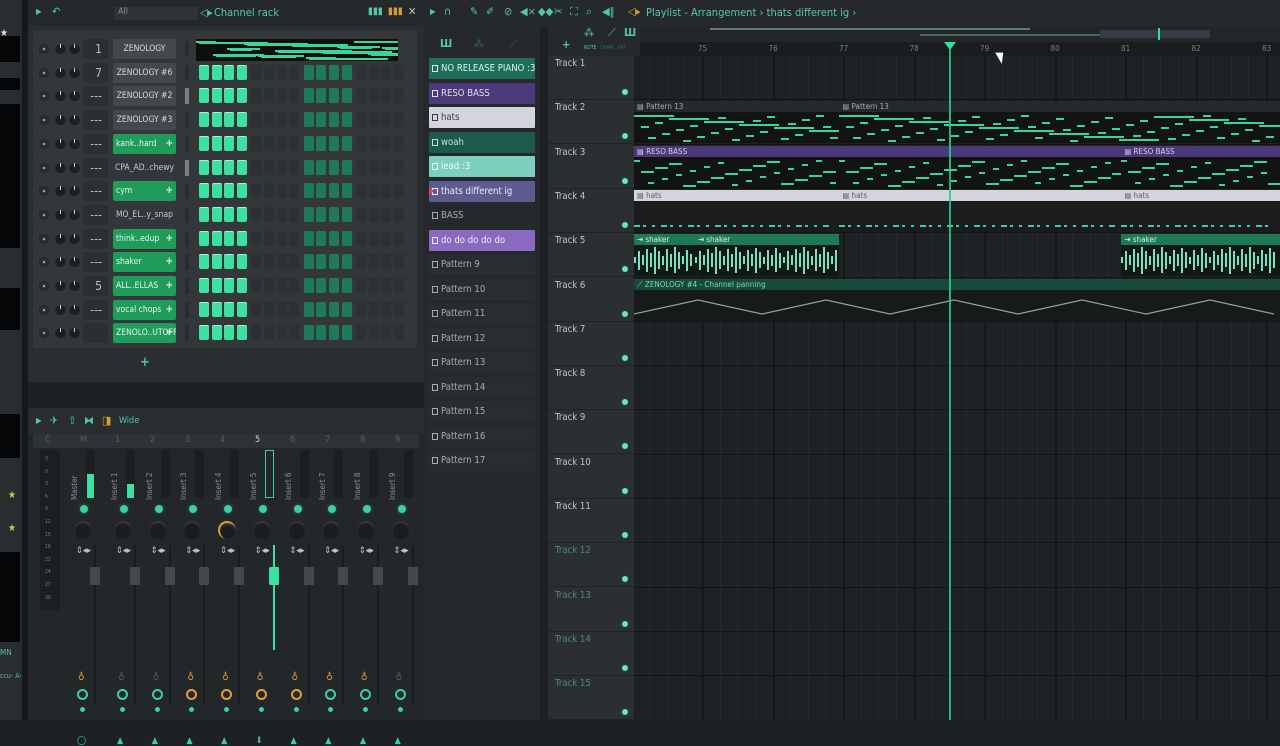 The height and width of the screenshot is (746, 1280). Describe the element at coordinates (10, 49) in the screenshot. I see `browser-item` at that location.